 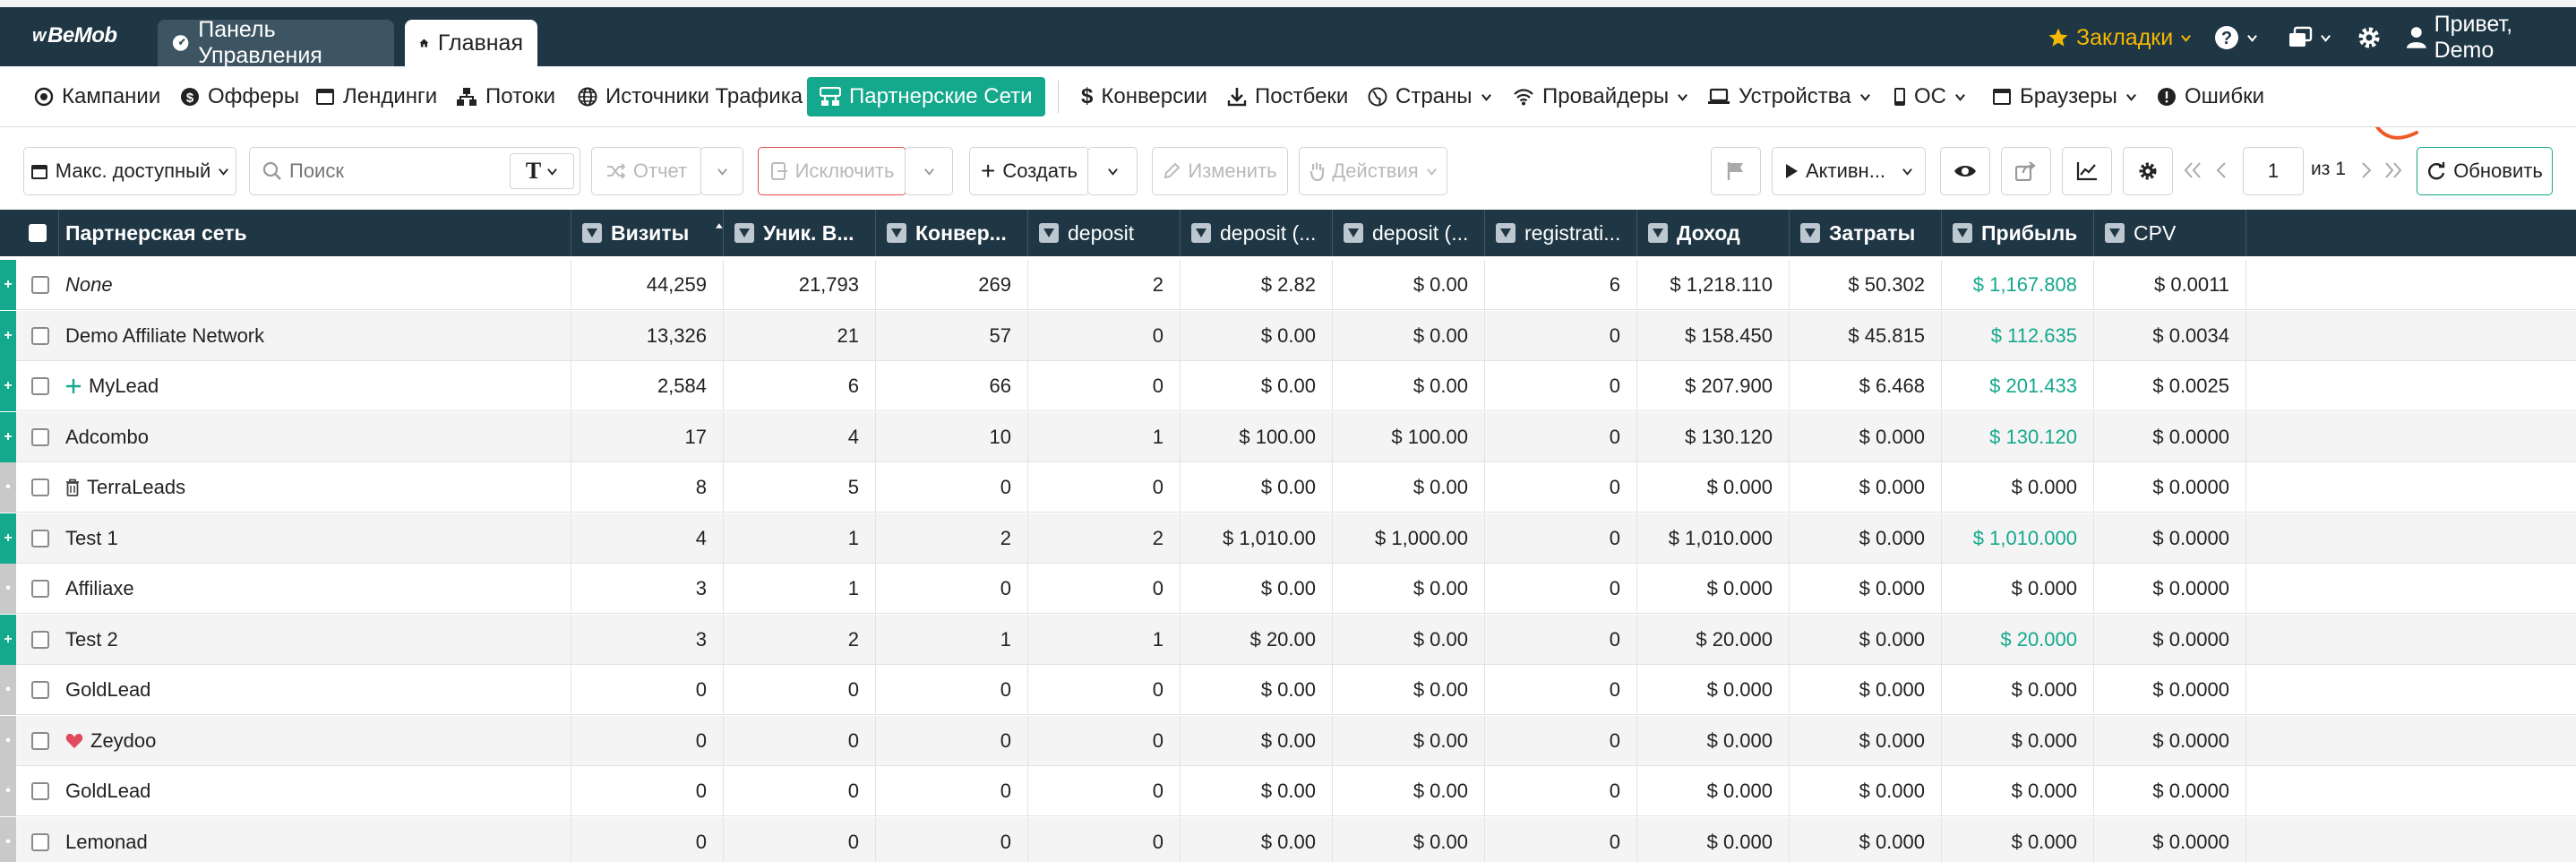 I want to click on search-type-select: T, so click(x=542, y=171).